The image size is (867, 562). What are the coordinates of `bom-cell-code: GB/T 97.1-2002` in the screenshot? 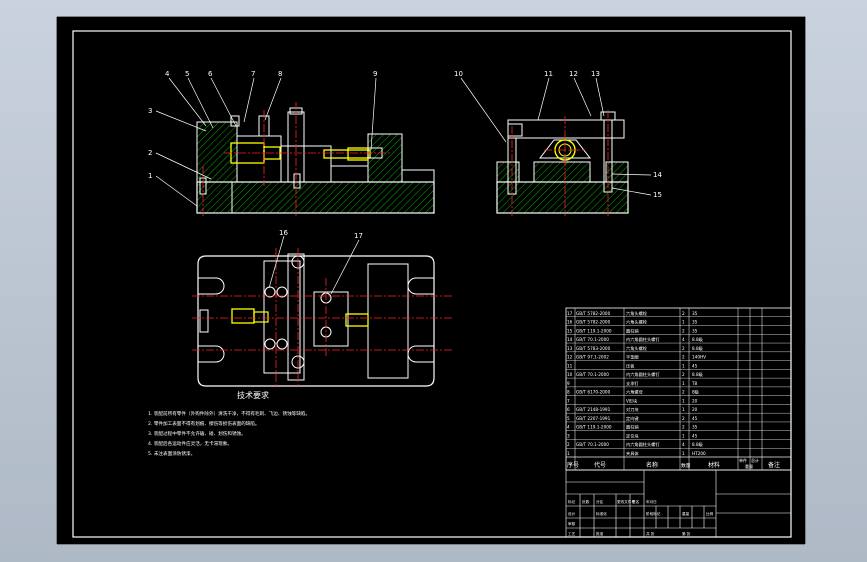 It's located at (592, 357).